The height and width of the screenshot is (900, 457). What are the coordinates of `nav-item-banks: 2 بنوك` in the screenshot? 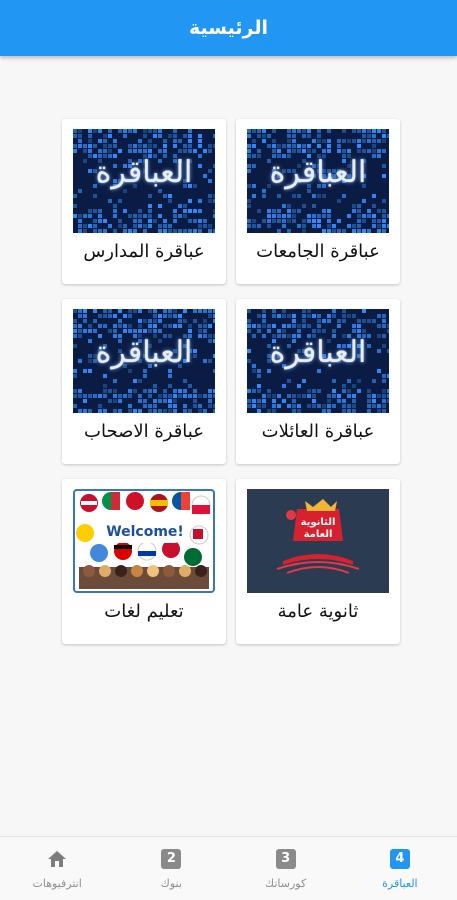 It's located at (171, 868).